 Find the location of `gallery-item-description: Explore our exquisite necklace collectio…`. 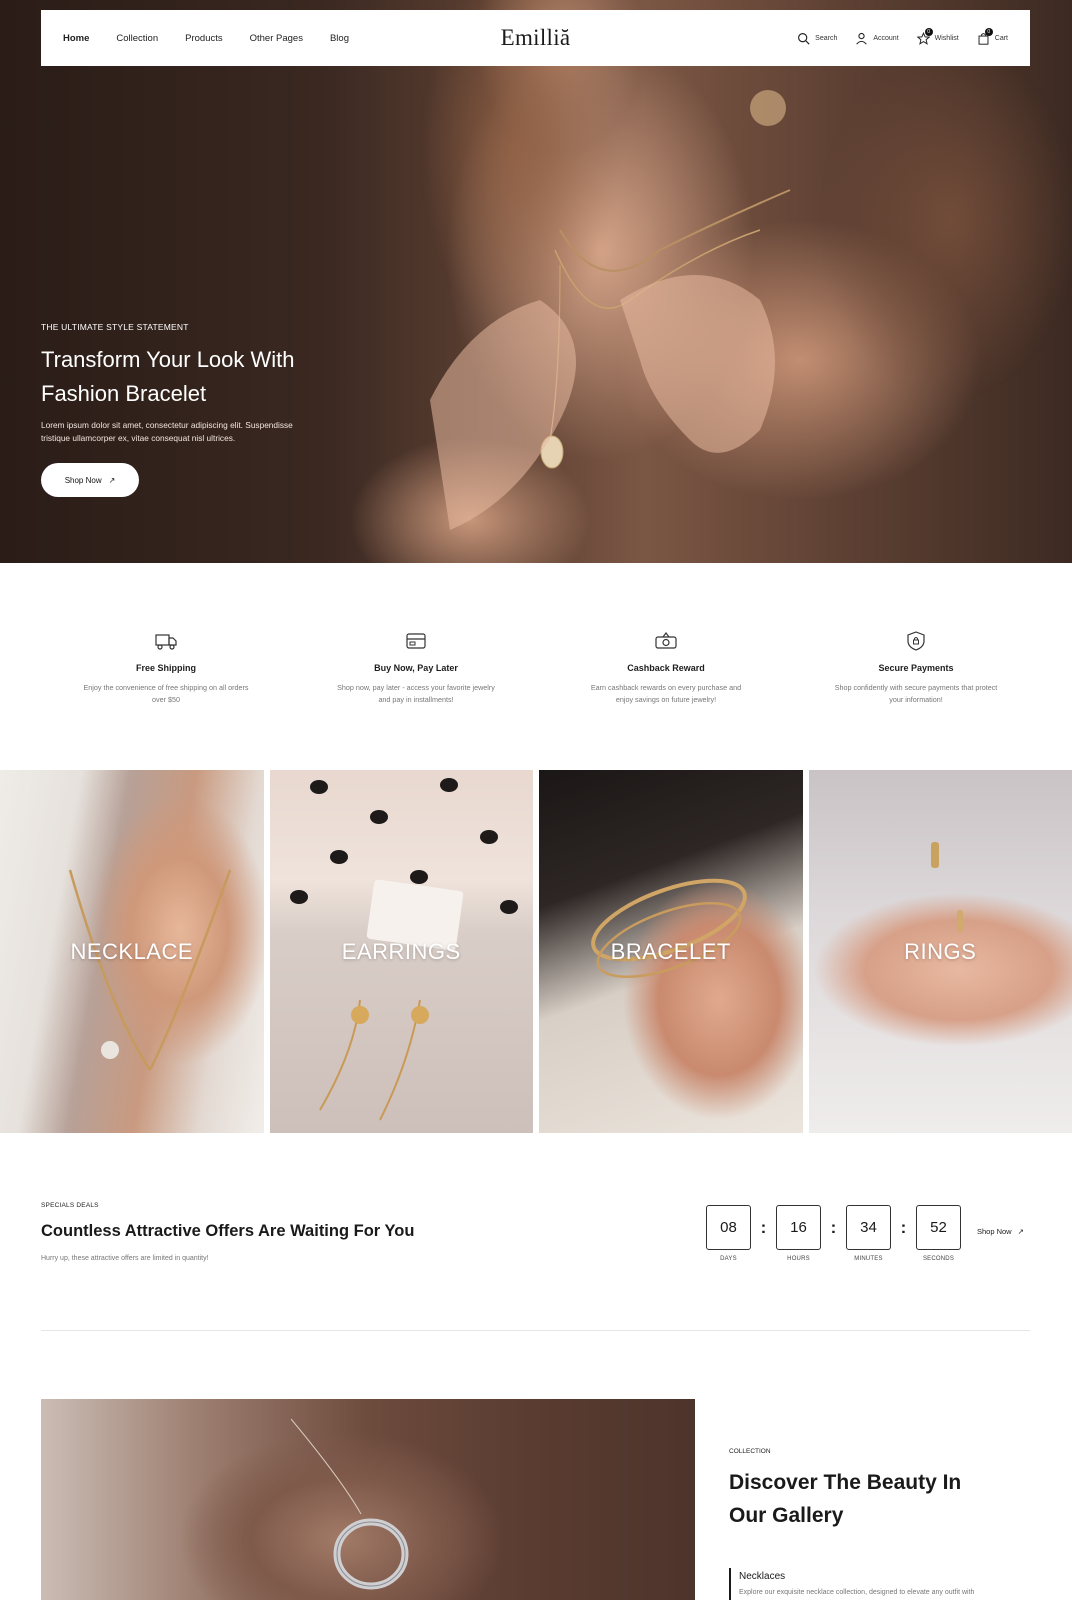

gallery-item-description: Explore our exquisite necklace collectio… is located at coordinates (857, 1592).